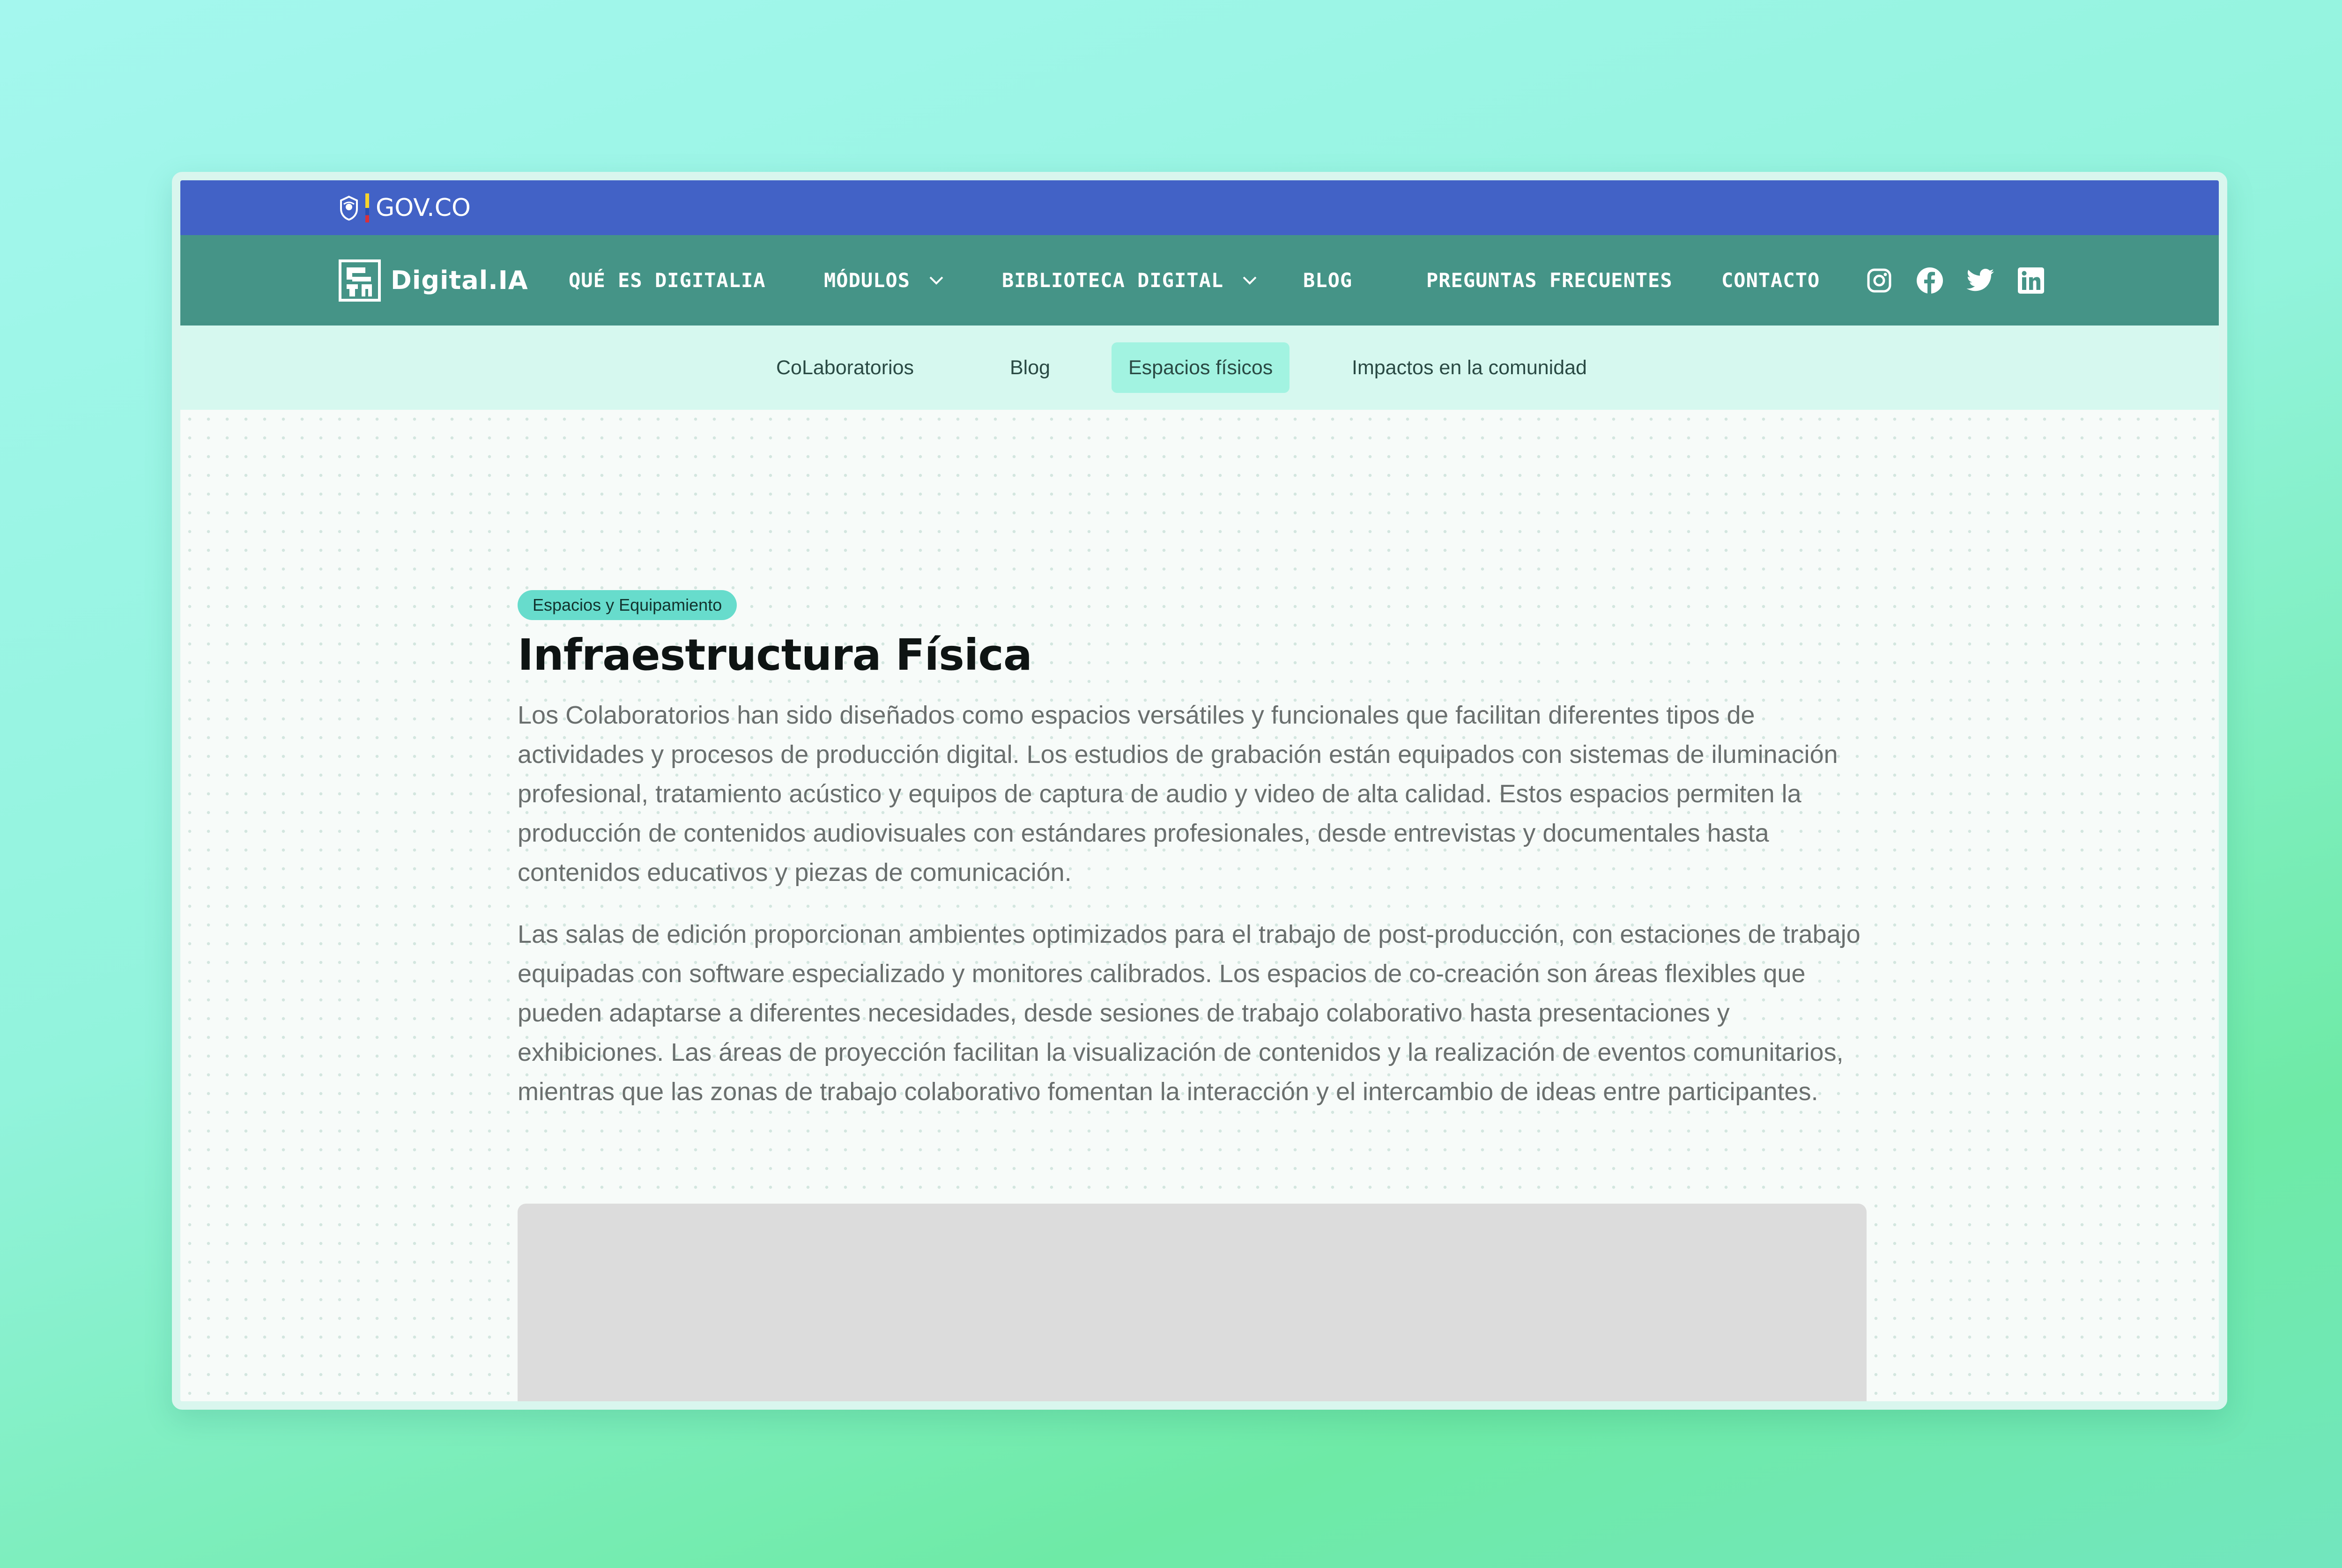  I want to click on facebook-link, so click(1930, 280).